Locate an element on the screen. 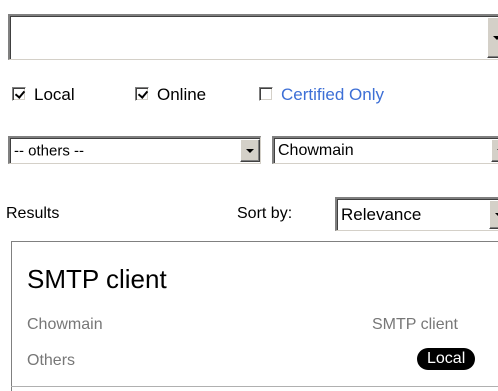 The image size is (498, 391). category-select-dropdown-button is located at coordinates (250, 150).